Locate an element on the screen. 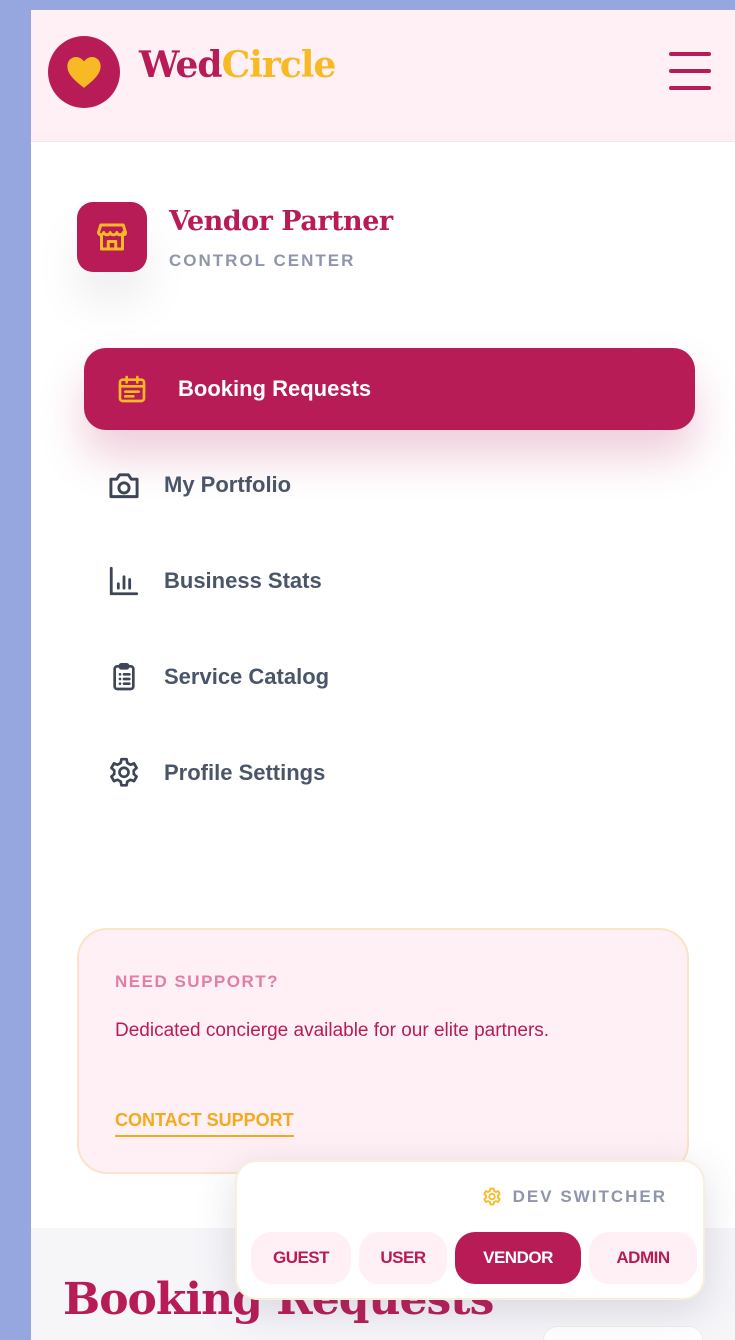 This screenshot has height=1340, width=735. hamburger-menu-button is located at coordinates (690, 71).